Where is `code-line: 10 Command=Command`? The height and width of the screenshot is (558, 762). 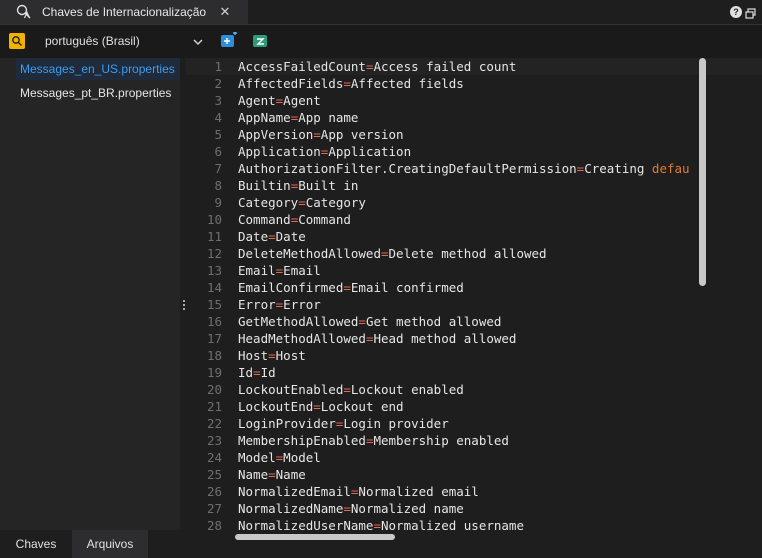 code-line: 10 Command=Command is located at coordinates (474, 219).